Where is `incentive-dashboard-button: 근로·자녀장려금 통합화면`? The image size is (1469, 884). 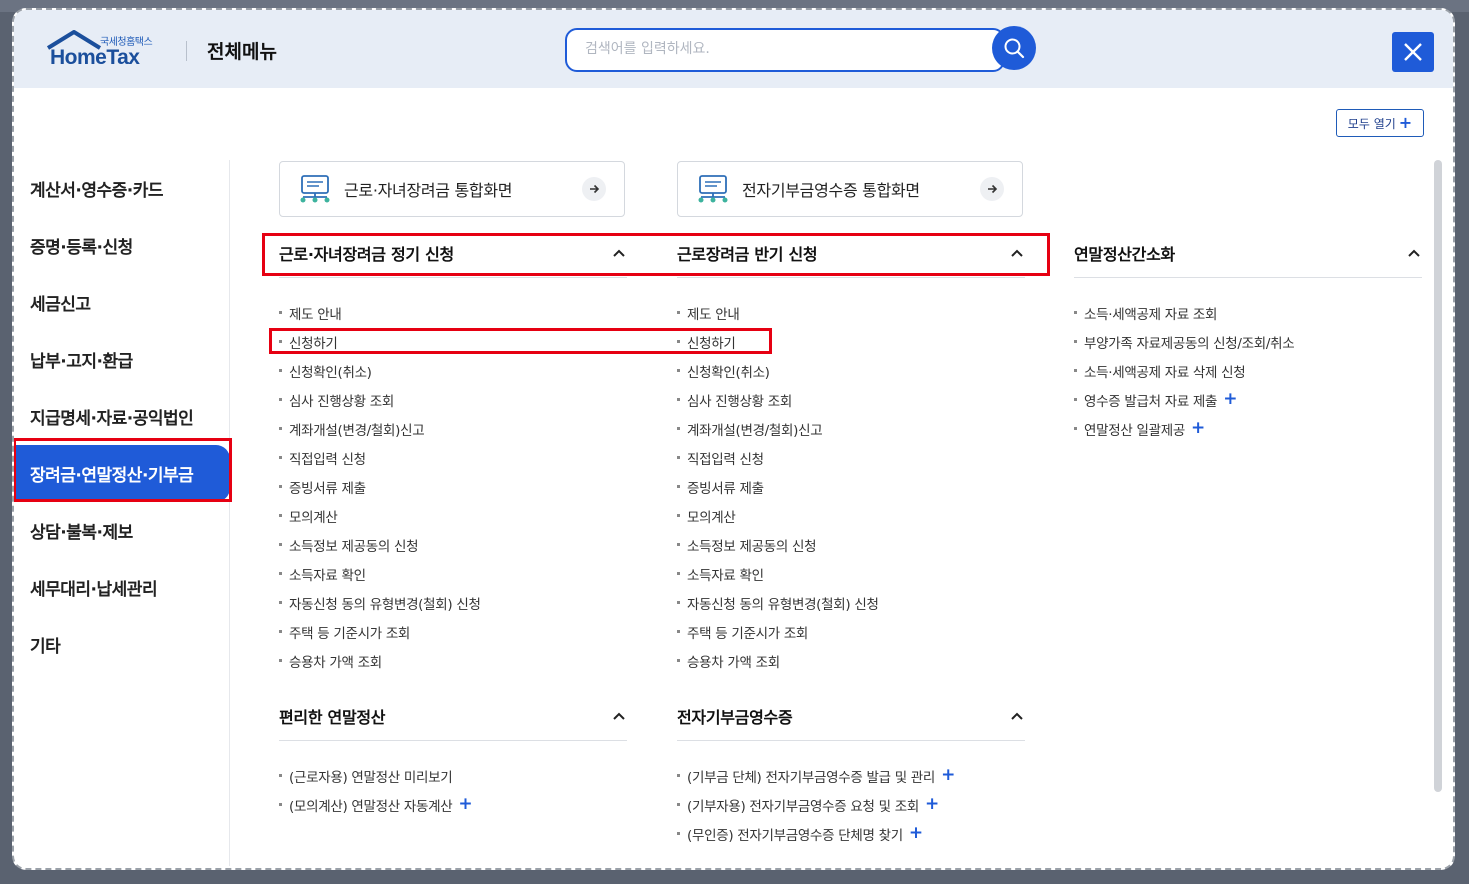
incentive-dashboard-button: 근로·자녀장려금 통합화면 is located at coordinates (452, 189).